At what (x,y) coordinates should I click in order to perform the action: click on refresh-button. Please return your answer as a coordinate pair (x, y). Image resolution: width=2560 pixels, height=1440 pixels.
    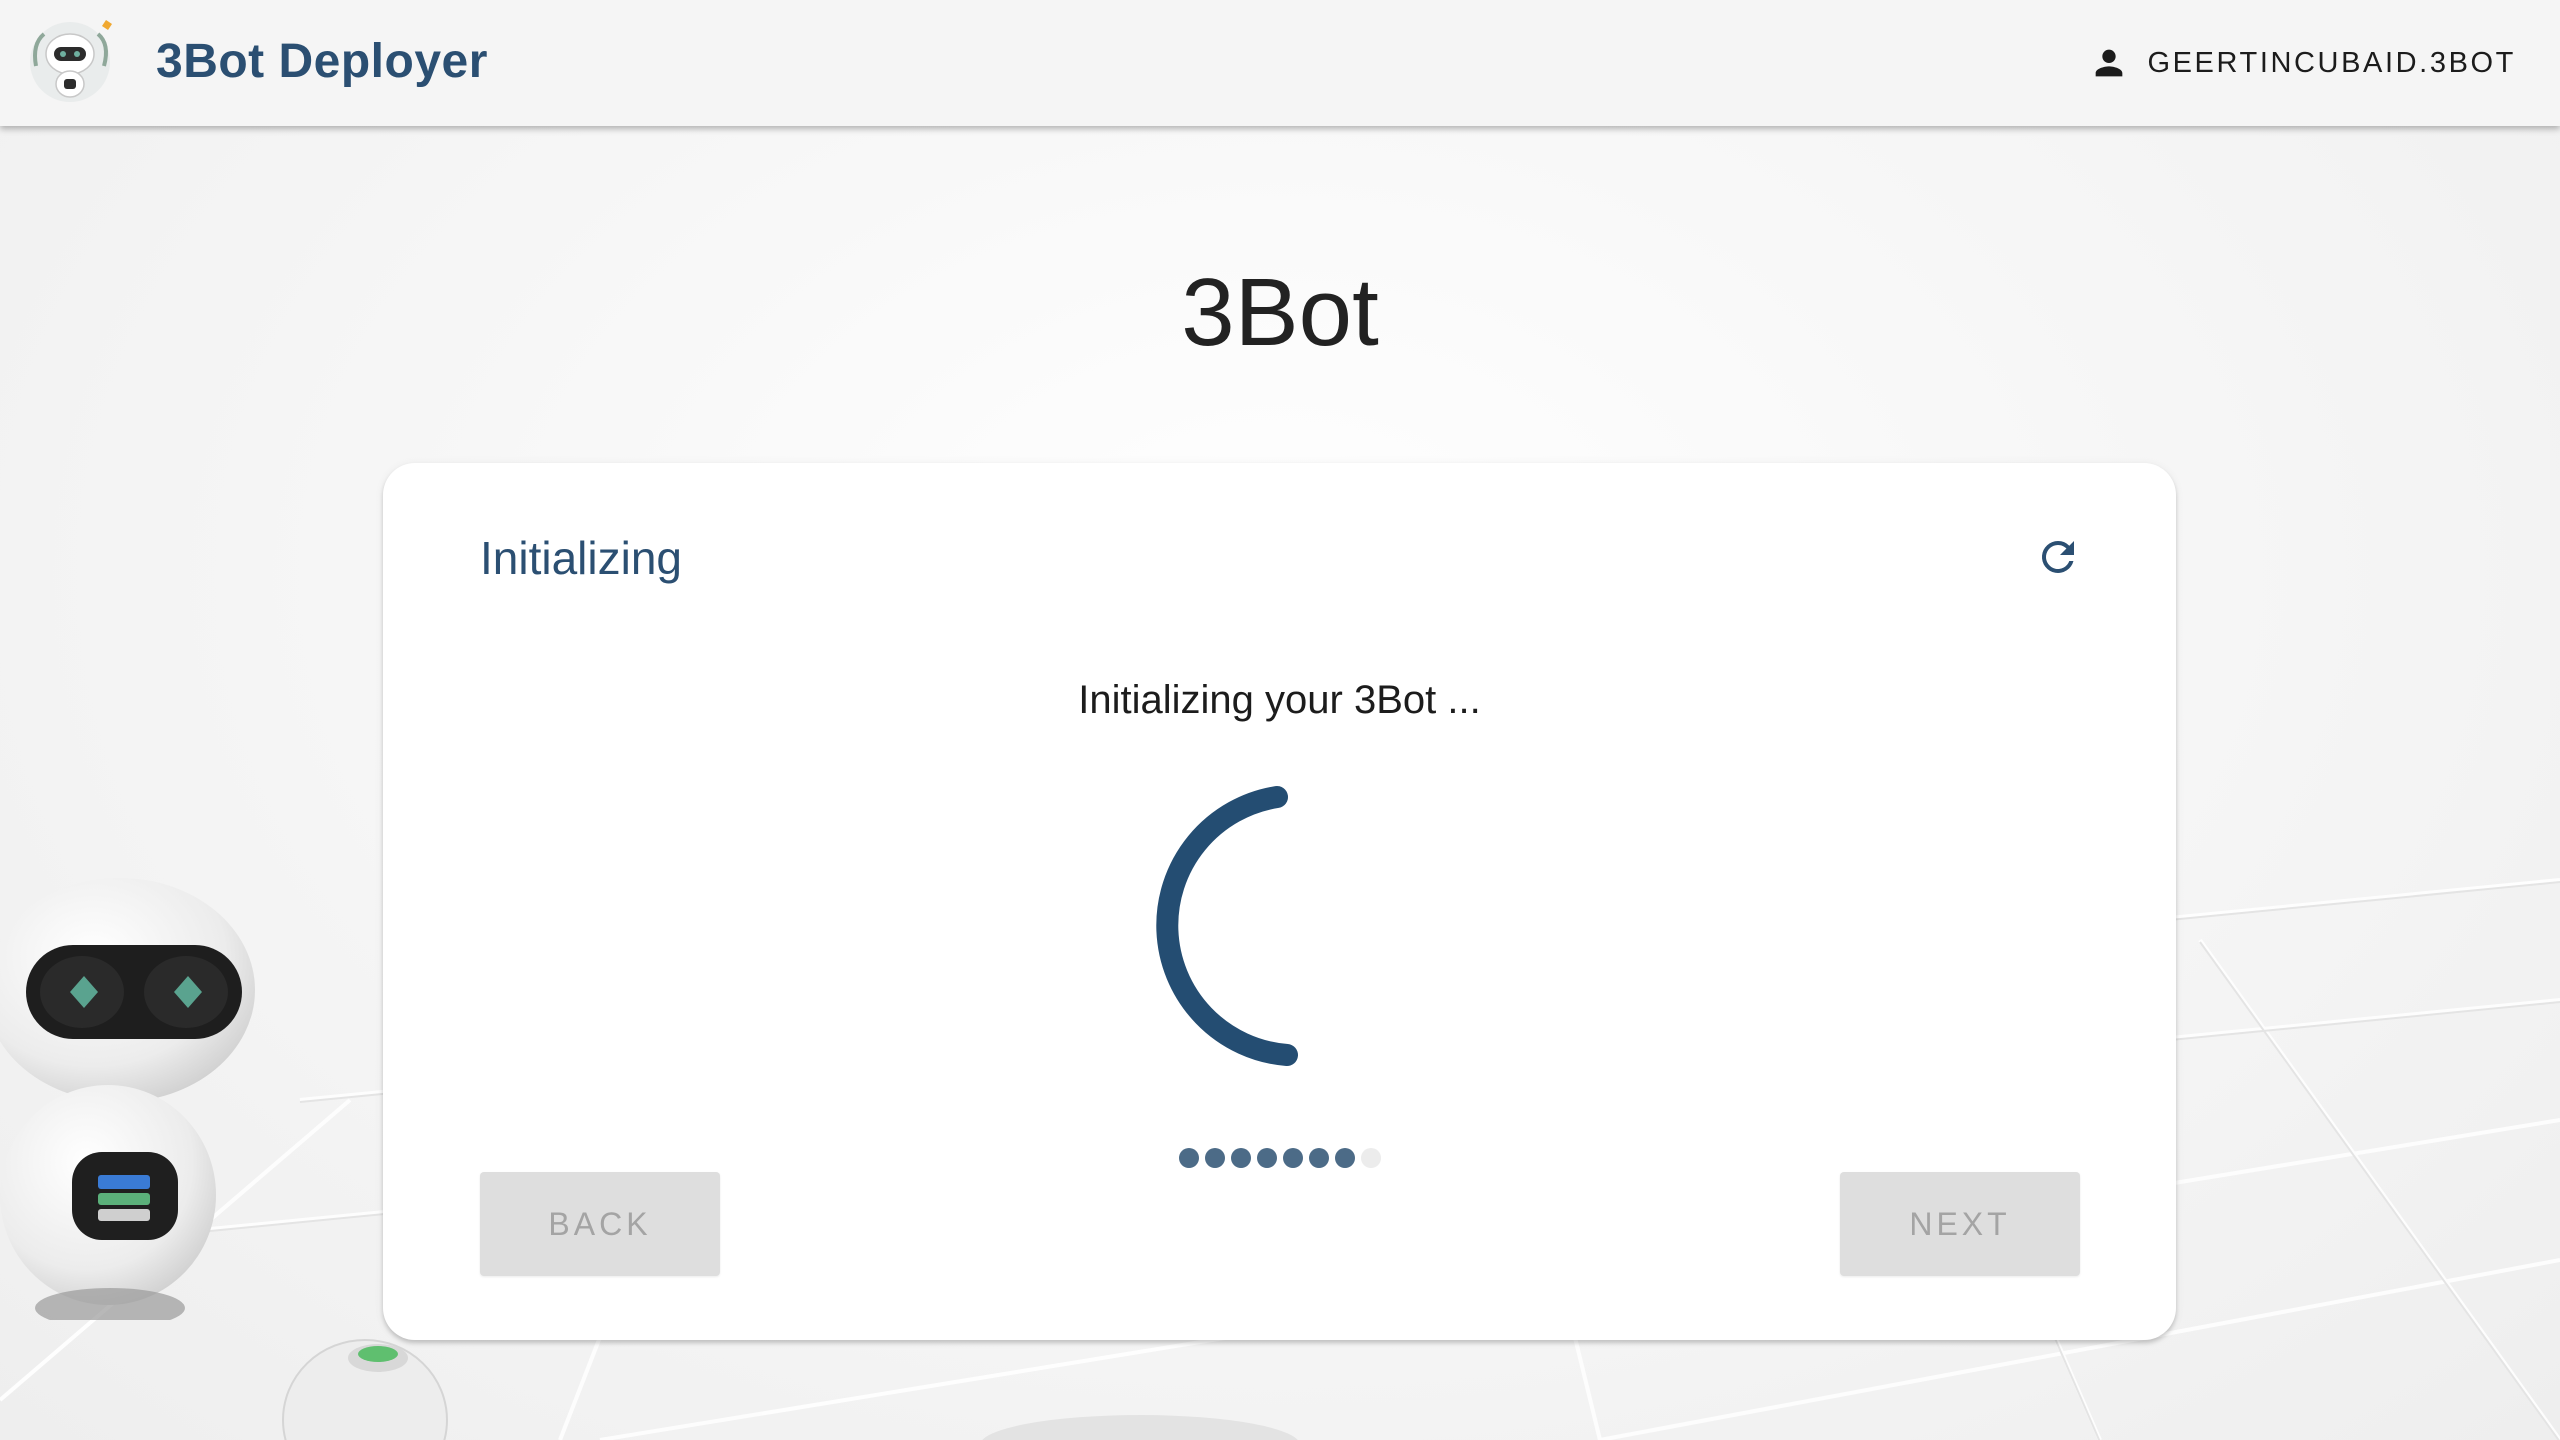
    Looking at the image, I should click on (2058, 557).